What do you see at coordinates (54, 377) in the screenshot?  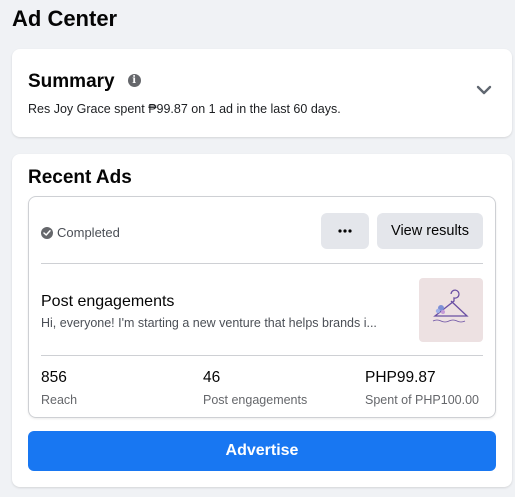 I see `metric-value: 856` at bounding box center [54, 377].